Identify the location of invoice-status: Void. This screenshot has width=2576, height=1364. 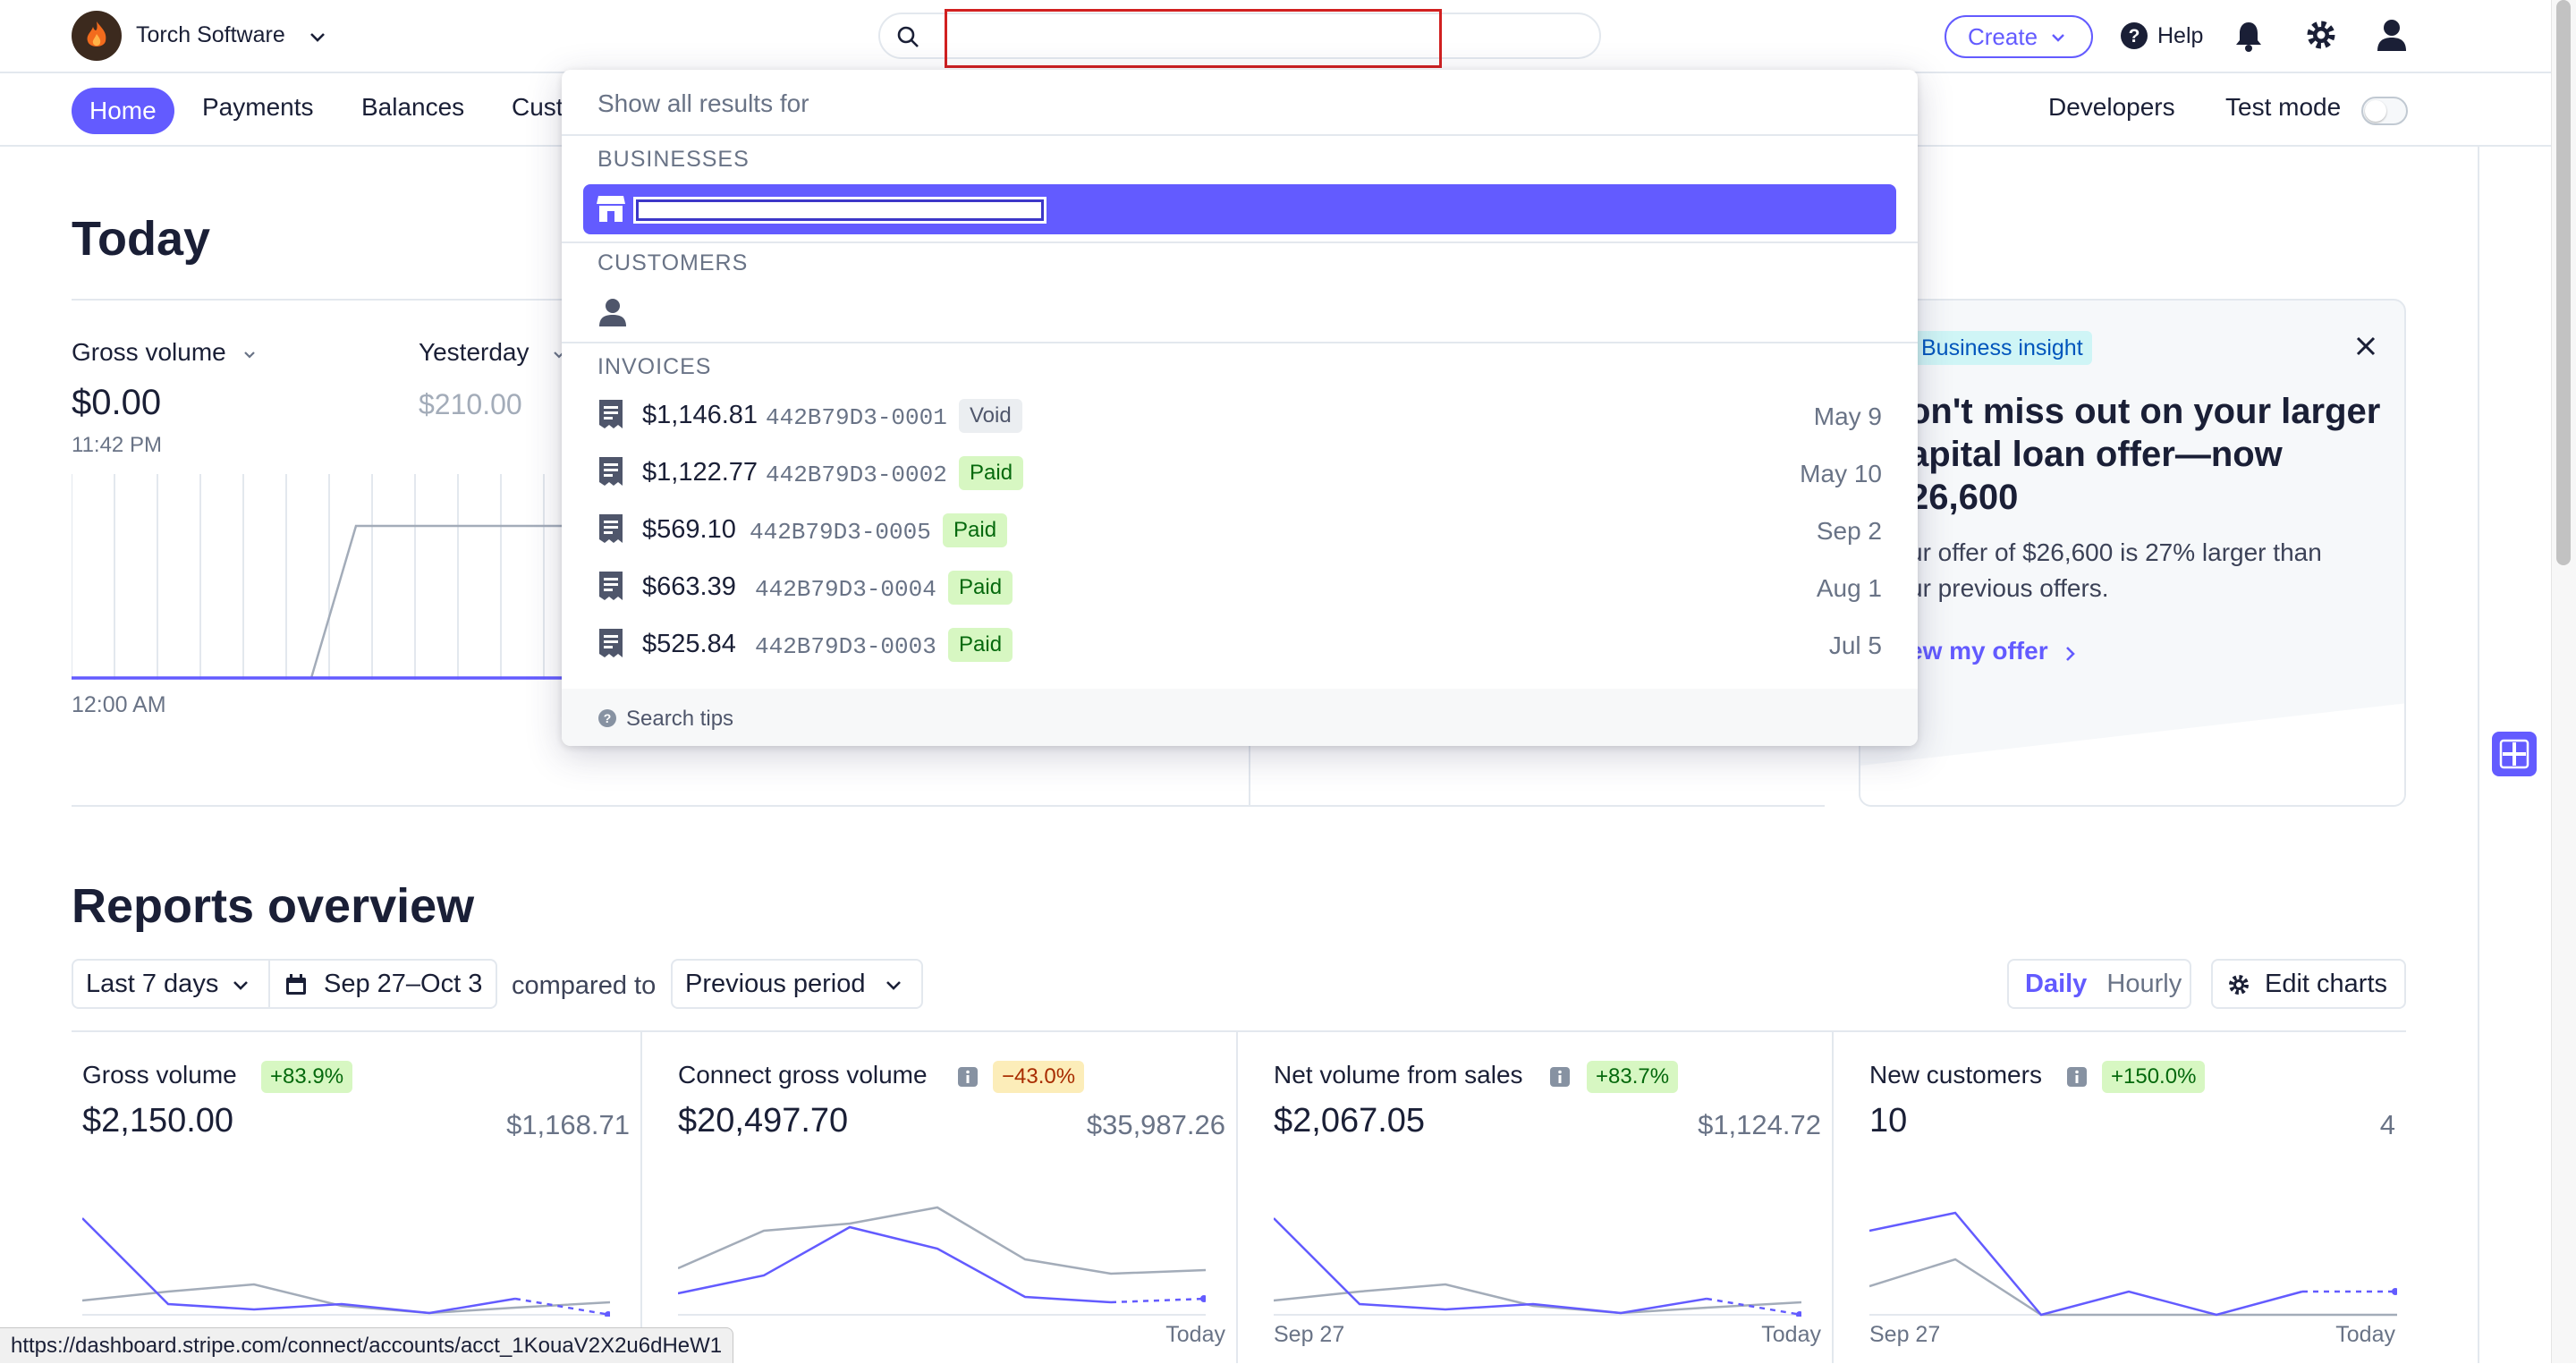
(990, 416).